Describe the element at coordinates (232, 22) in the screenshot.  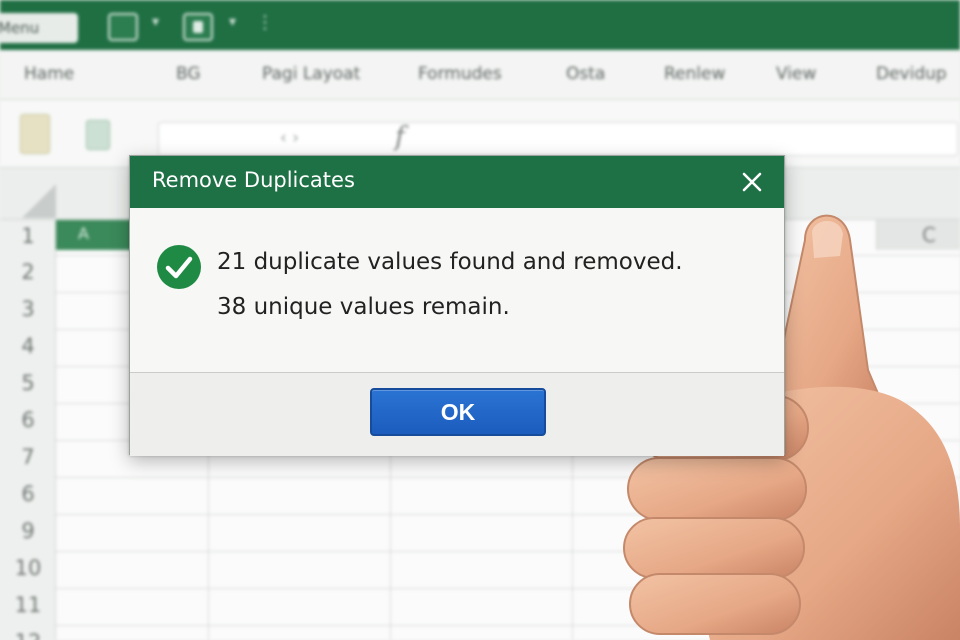
I see `redo-dropdown-icon: ▾` at that location.